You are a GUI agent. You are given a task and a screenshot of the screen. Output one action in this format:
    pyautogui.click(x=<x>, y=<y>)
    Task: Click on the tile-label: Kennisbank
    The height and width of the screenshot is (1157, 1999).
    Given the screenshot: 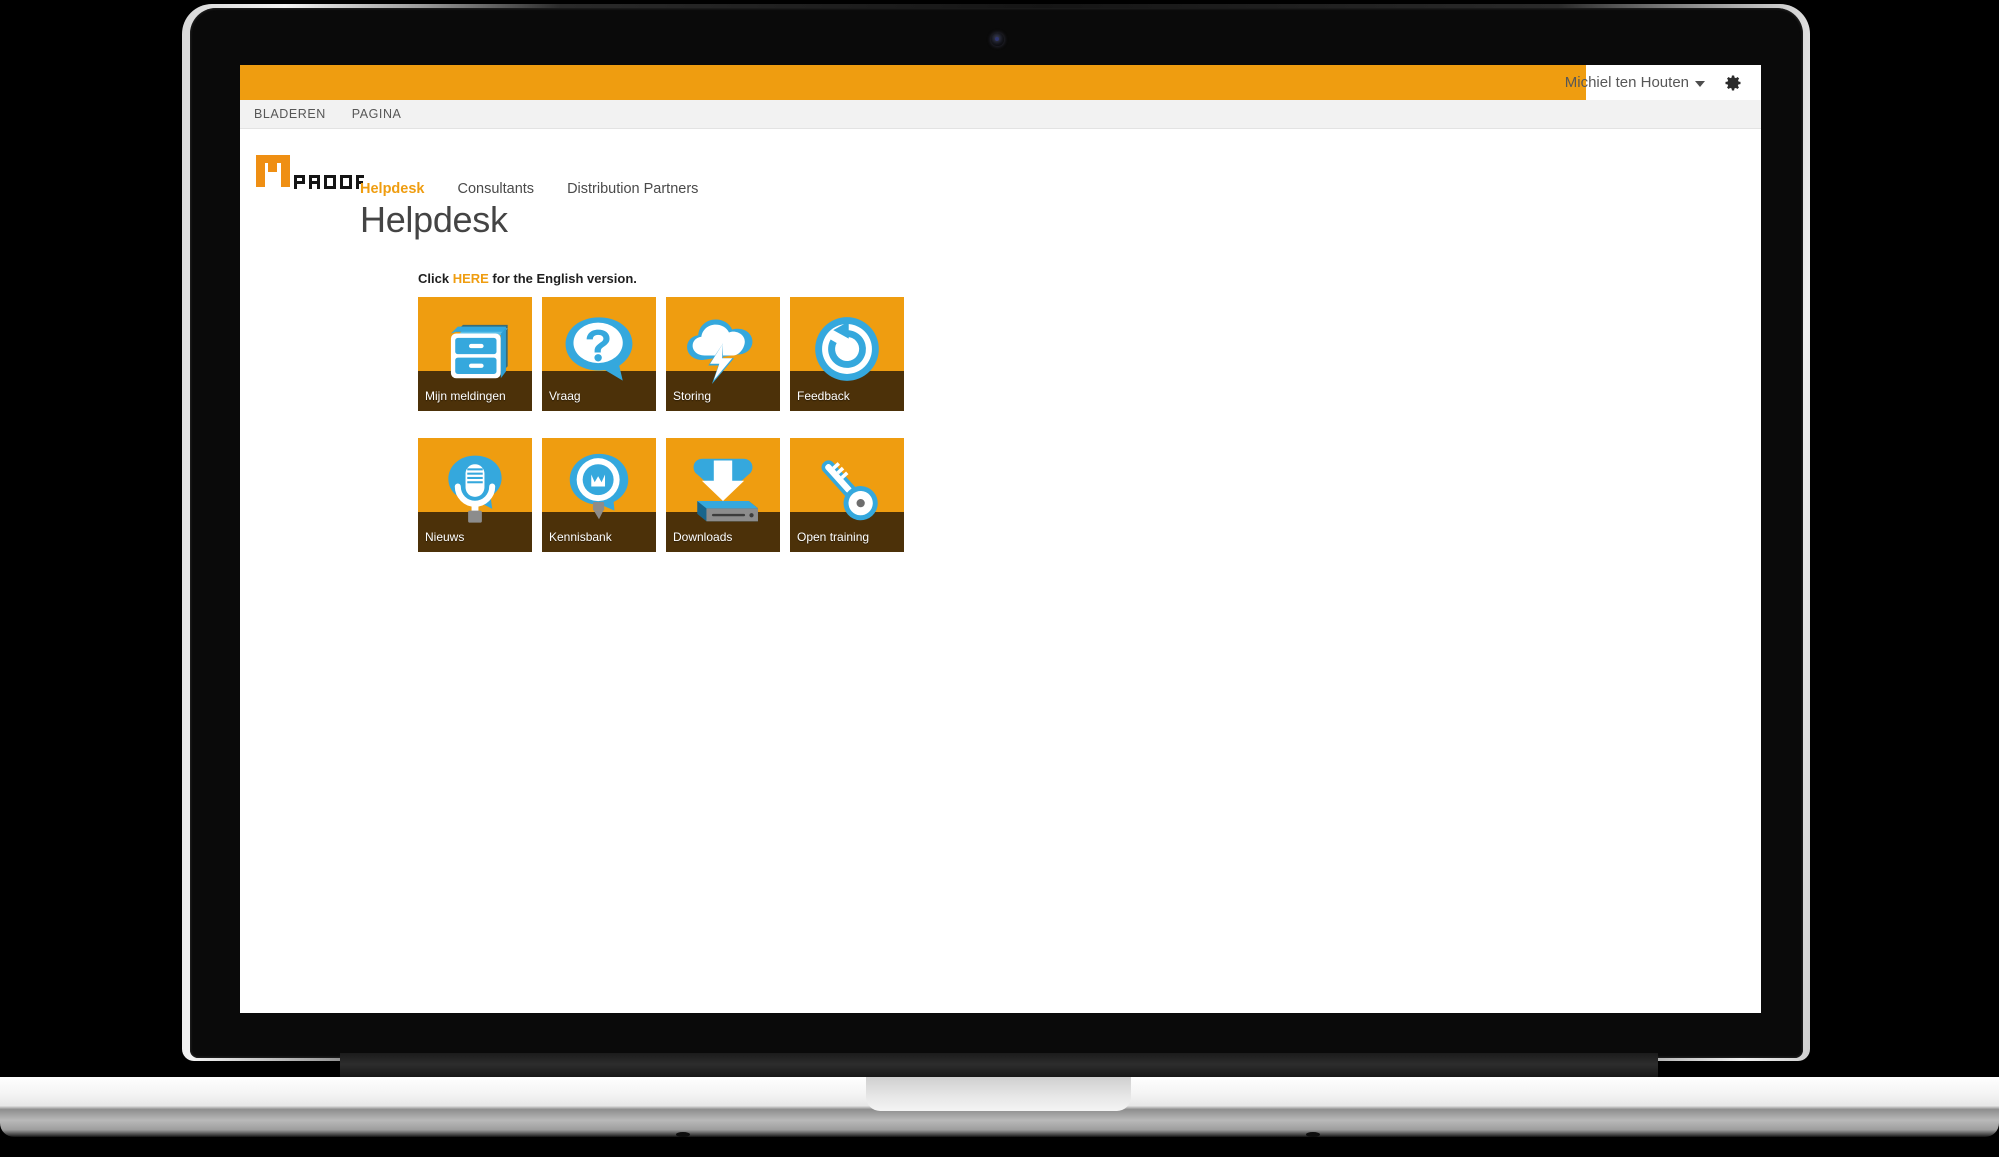 What is the action you would take?
    pyautogui.click(x=580, y=537)
    